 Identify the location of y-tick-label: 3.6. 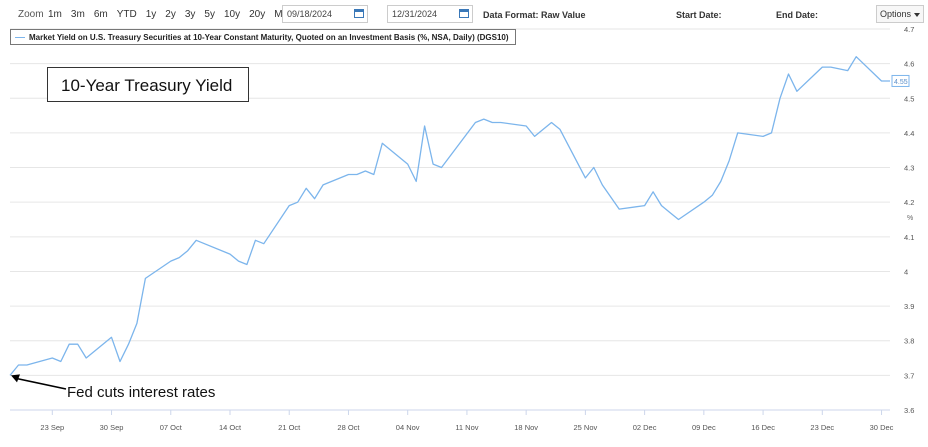
(909, 410).